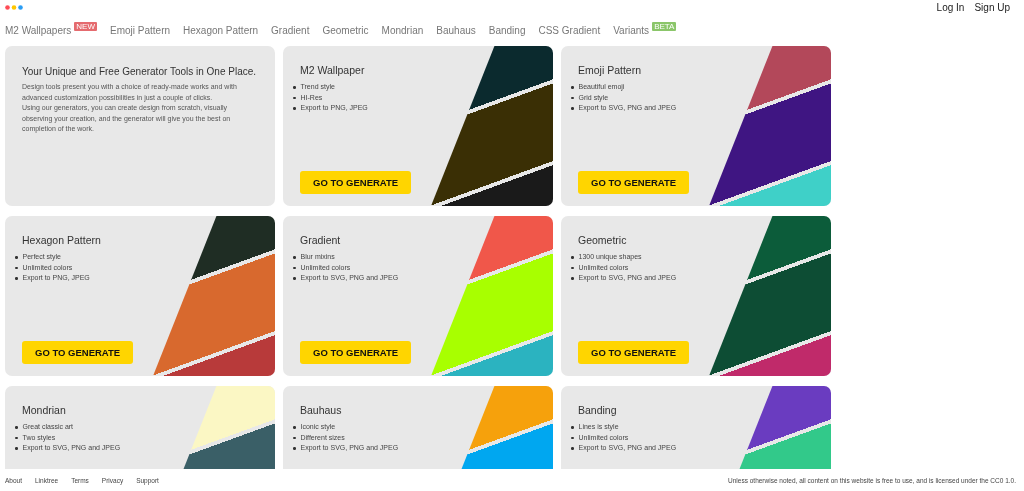  Describe the element at coordinates (38, 30) in the screenshot. I see `nav-link: M2 Wallpapers` at that location.